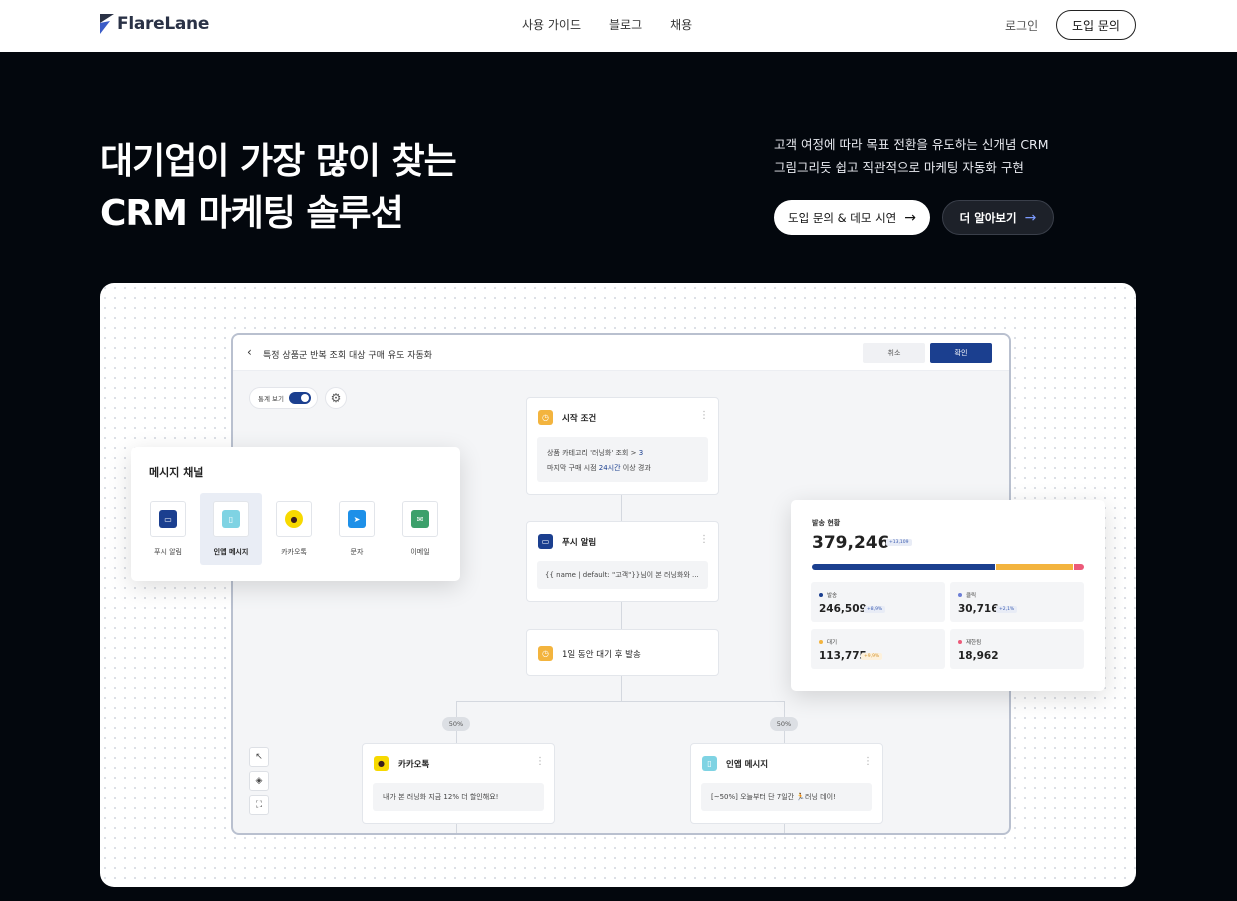  Describe the element at coordinates (842, 217) in the screenshot. I see `demo-request-label: 도입 문의 & 데모 시연` at that location.